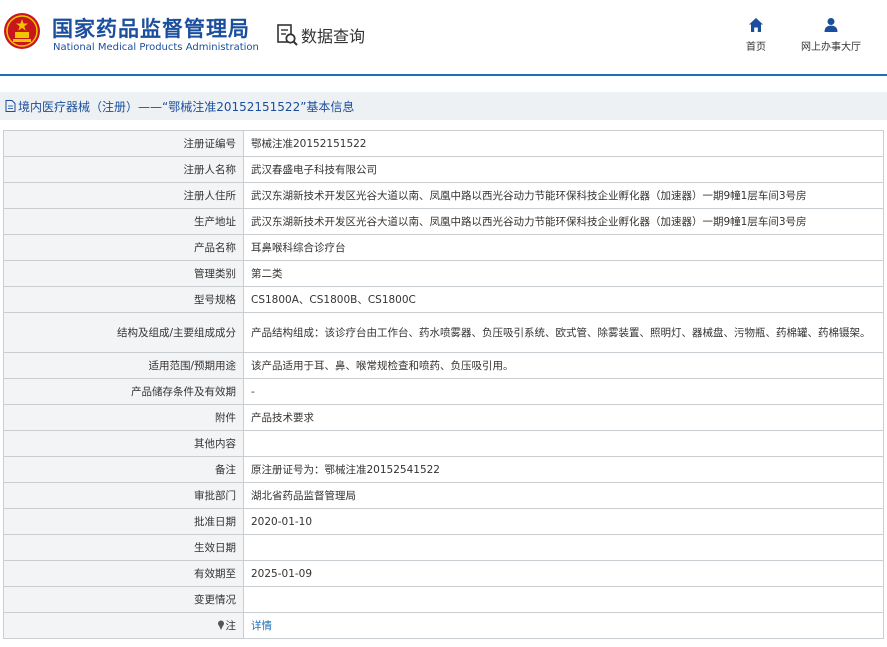 This screenshot has width=887, height=647. I want to click on field-value: -, so click(563, 391).